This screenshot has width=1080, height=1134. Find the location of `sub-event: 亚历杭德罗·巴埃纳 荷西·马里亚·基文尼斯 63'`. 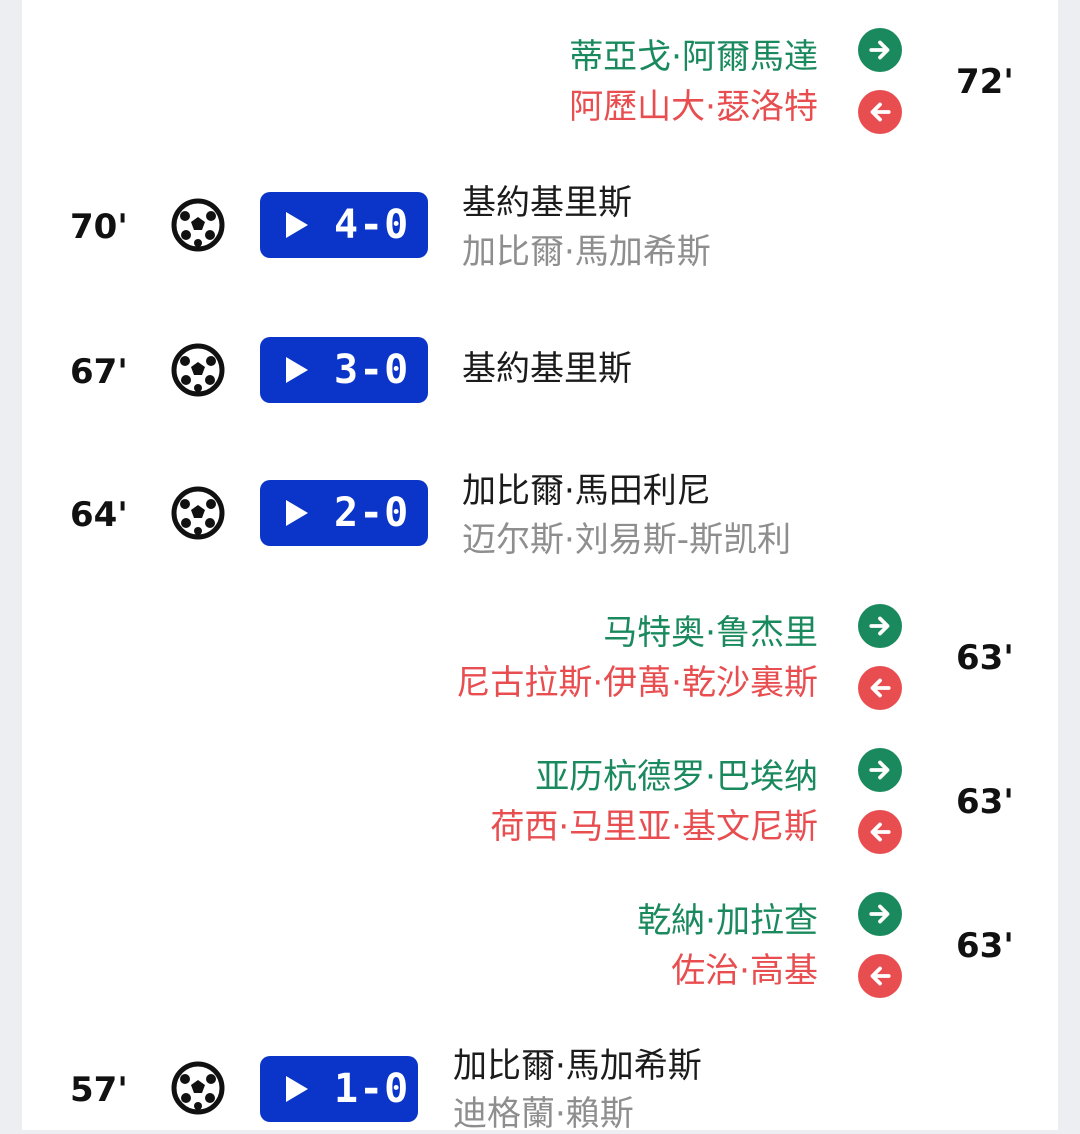

sub-event: 亚历杭德罗·巴埃纳 荷西·马里亚·基文尼斯 63' is located at coordinates (540, 805).